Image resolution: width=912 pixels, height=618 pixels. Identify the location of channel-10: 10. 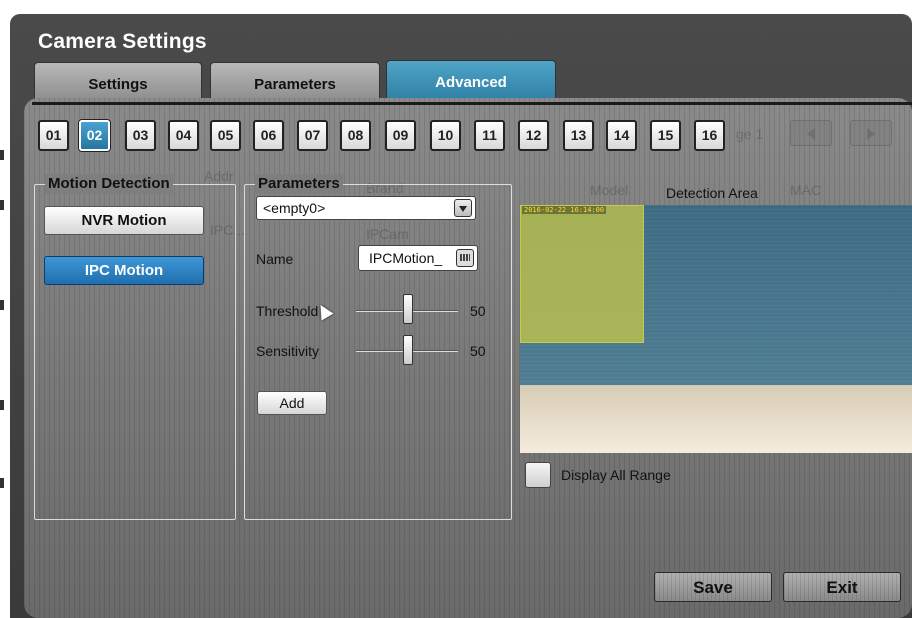
(445, 135).